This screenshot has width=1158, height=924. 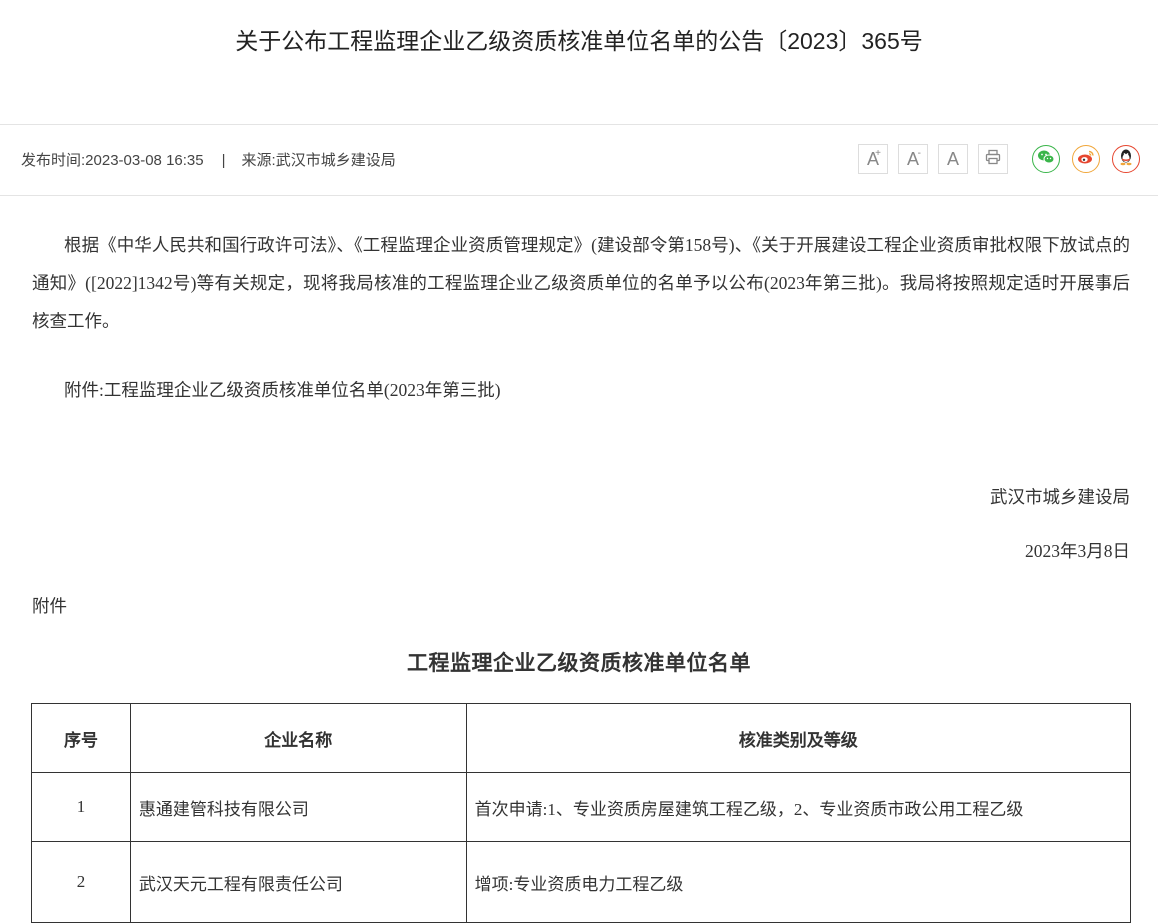 I want to click on page-title: 关于公布工程监理企业乙级资质核准单位名单的公告〔2023〕365号, so click(x=579, y=41).